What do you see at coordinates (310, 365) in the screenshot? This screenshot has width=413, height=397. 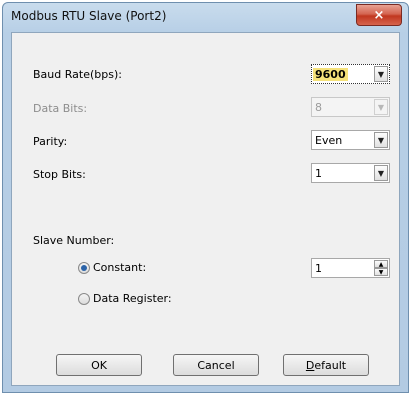 I see `default-accel-char: D` at bounding box center [310, 365].